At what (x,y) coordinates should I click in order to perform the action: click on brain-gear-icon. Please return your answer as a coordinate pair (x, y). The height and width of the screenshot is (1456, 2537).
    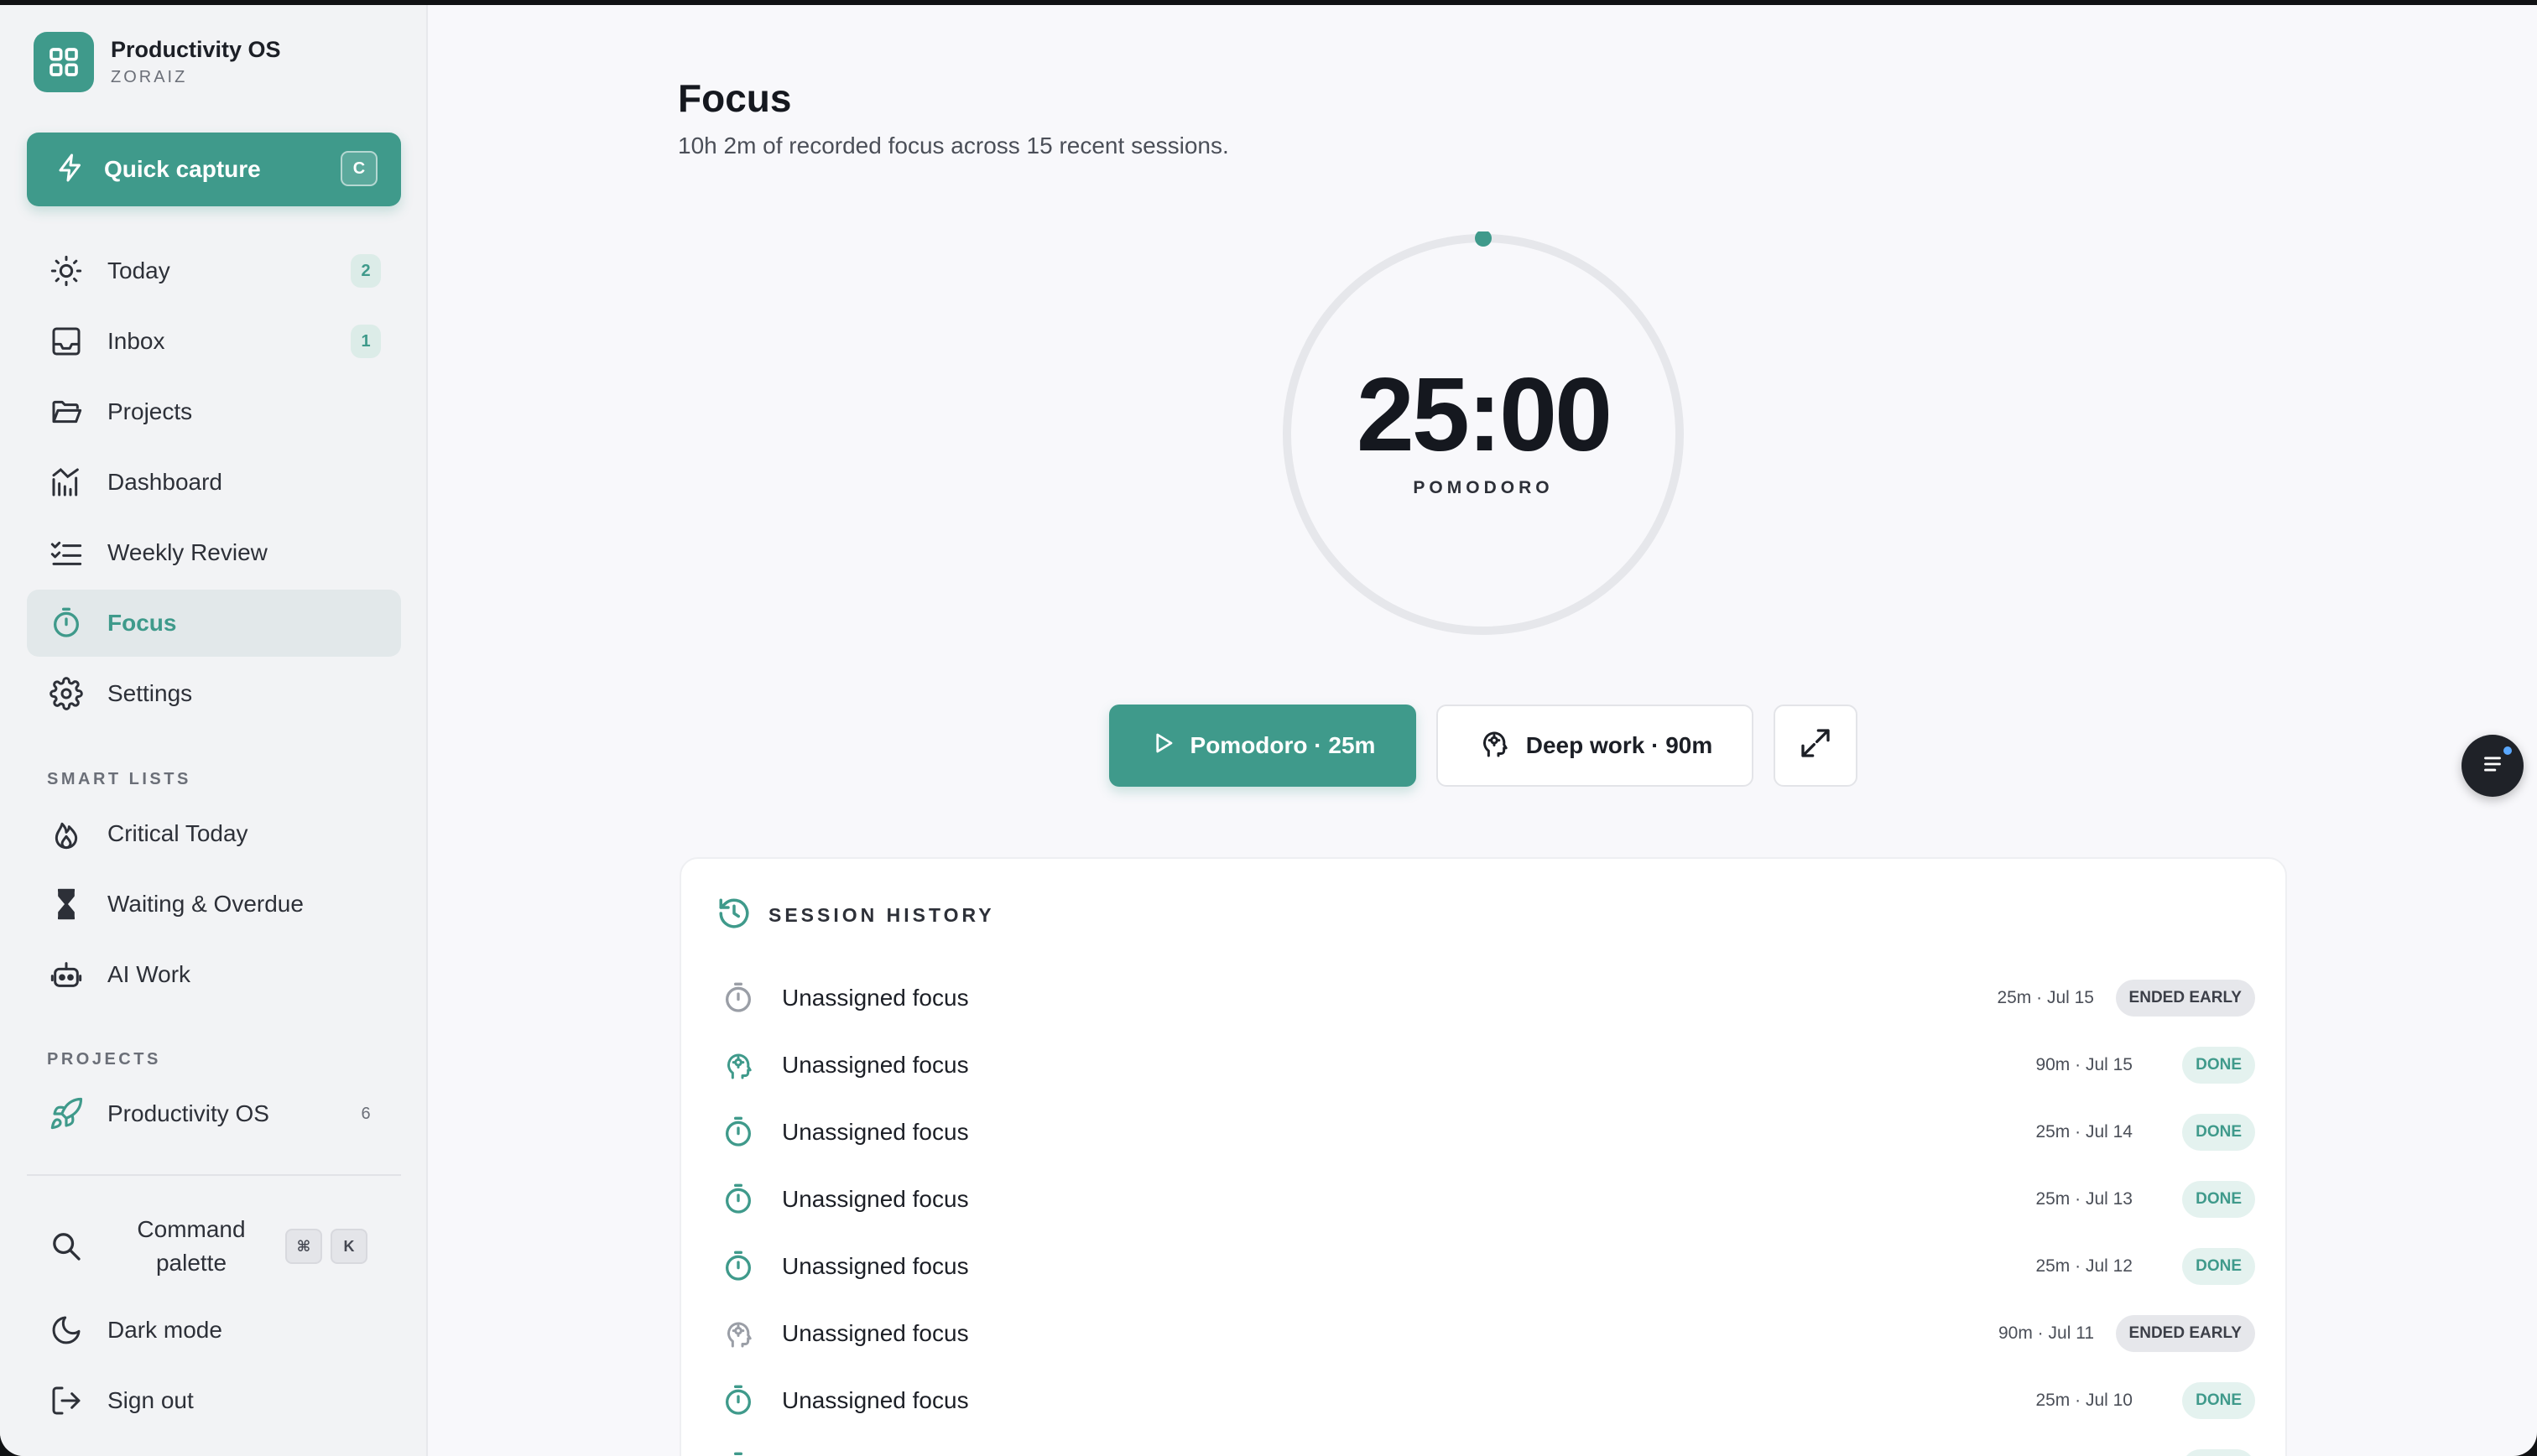
    Looking at the image, I should click on (738, 1065).